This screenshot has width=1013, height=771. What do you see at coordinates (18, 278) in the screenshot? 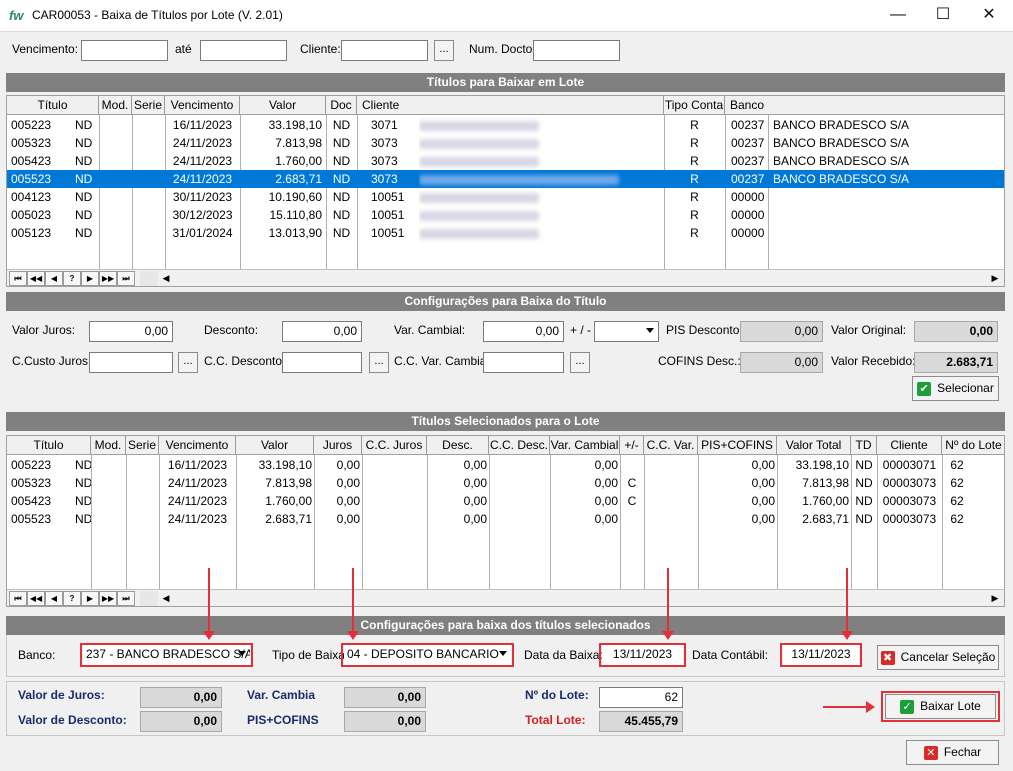
I see `nav-first-button: ⏮` at bounding box center [18, 278].